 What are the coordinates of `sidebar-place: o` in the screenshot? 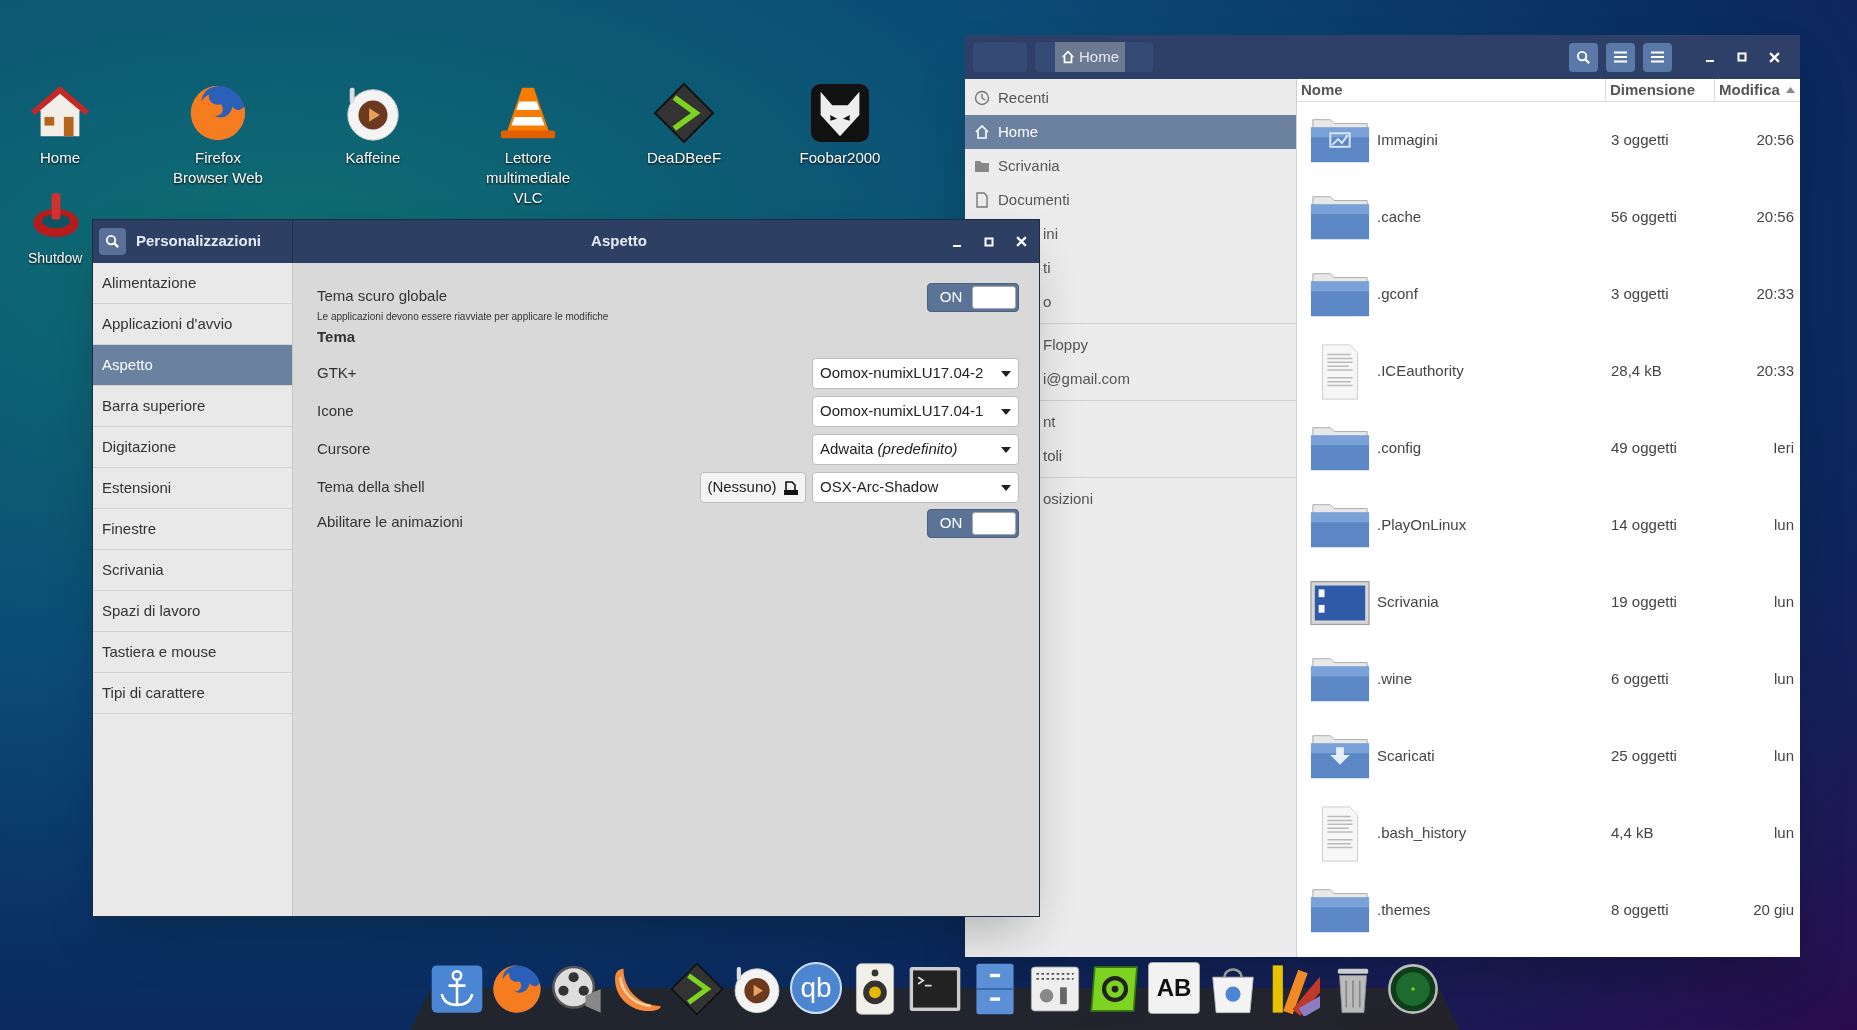 It's located at (1049, 302).